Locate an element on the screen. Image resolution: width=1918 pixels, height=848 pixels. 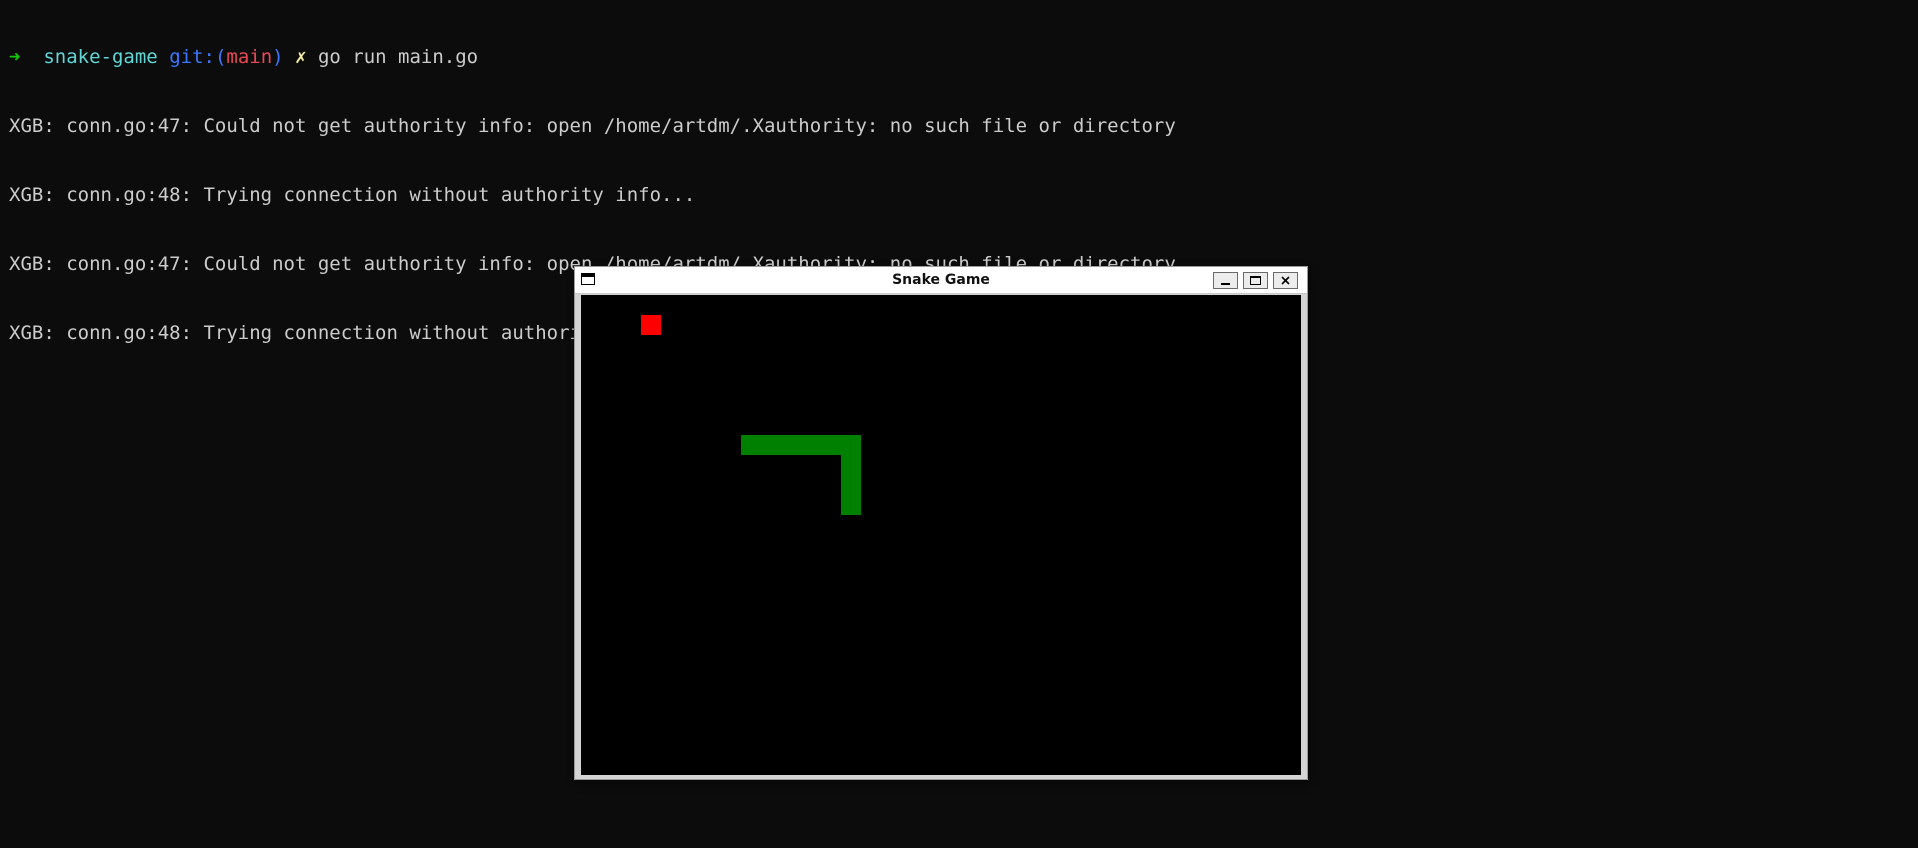
maximize-button is located at coordinates (1255, 280).